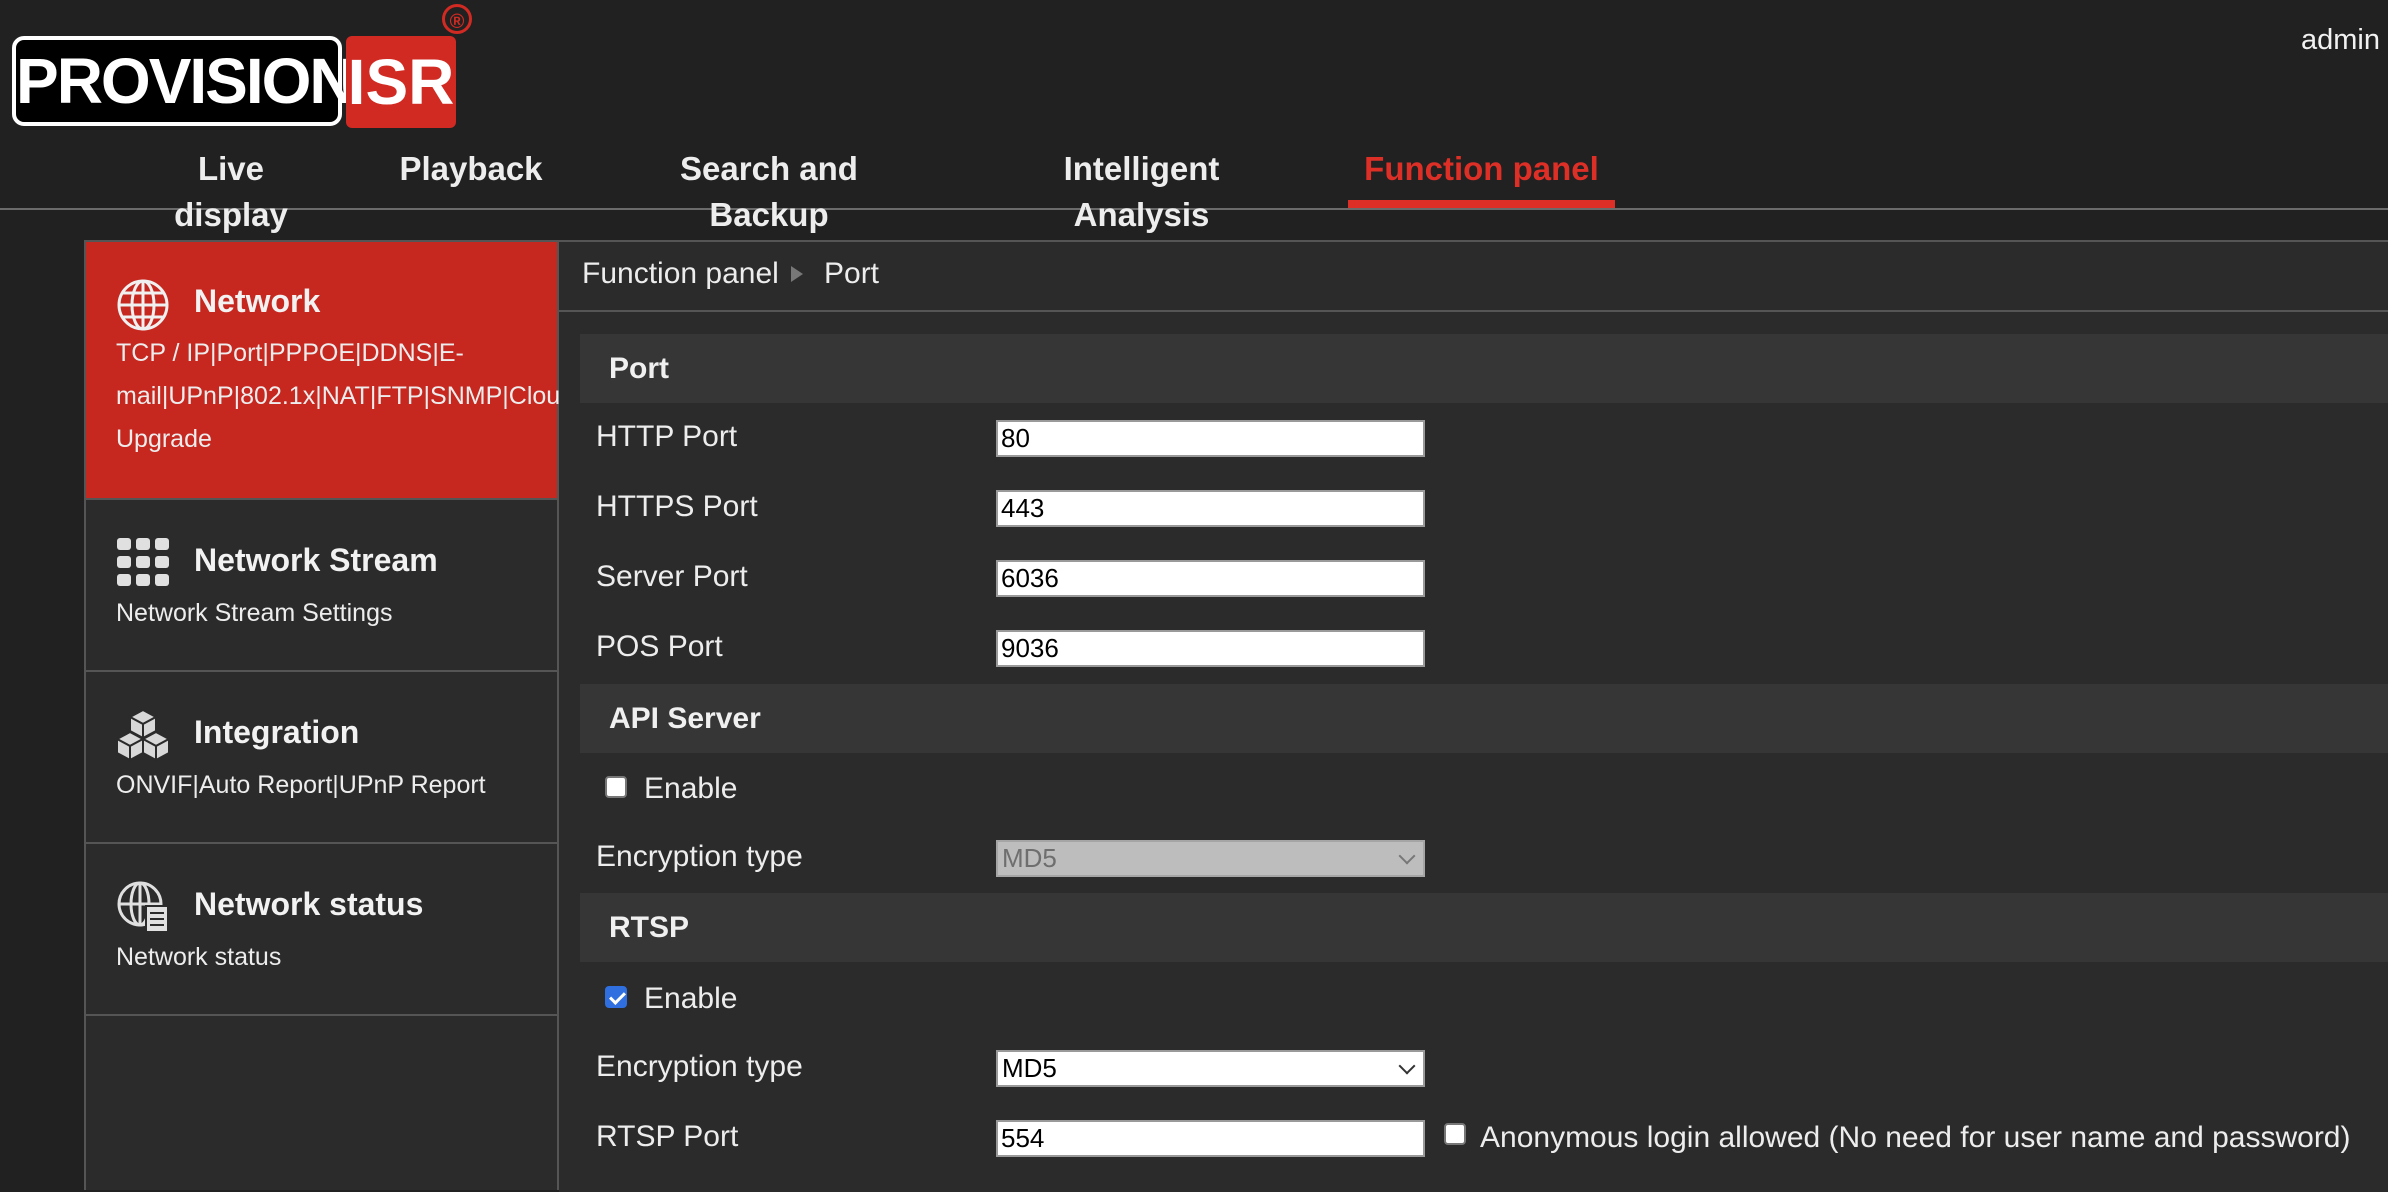  I want to click on rtsp-encryption-select: MD5, so click(1210, 1068).